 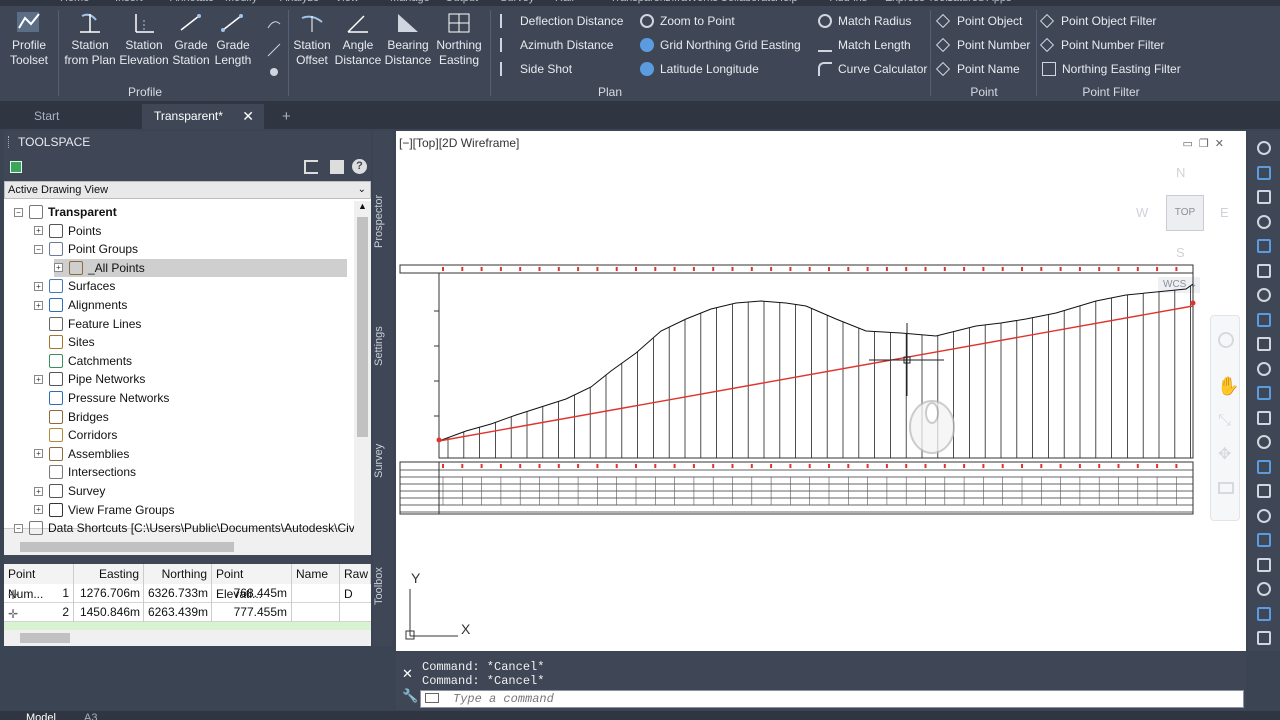 What do you see at coordinates (284, 116) in the screenshot?
I see `new-tab-button: +` at bounding box center [284, 116].